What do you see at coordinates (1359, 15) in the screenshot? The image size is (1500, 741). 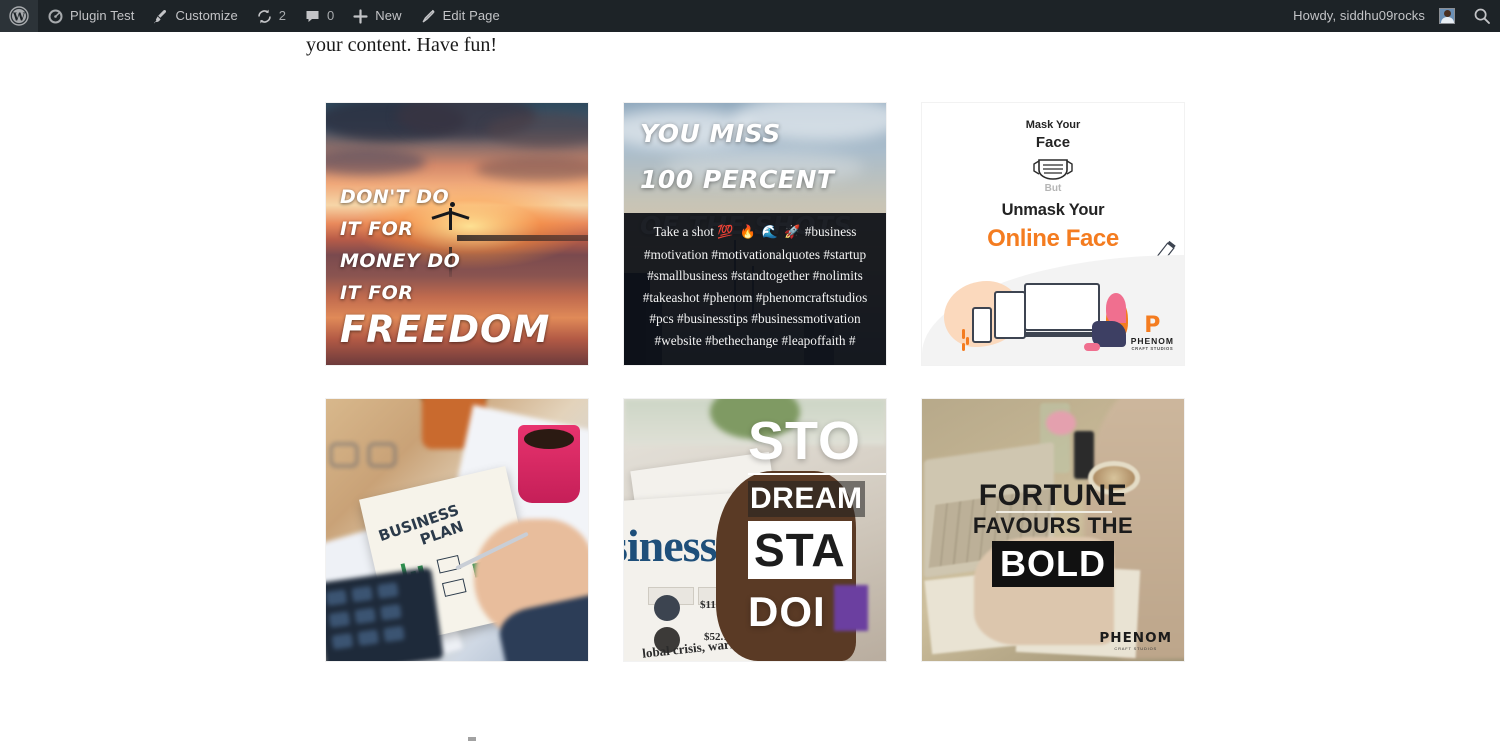 I see `howdy-label: Howdy, siddhu09rocks` at bounding box center [1359, 15].